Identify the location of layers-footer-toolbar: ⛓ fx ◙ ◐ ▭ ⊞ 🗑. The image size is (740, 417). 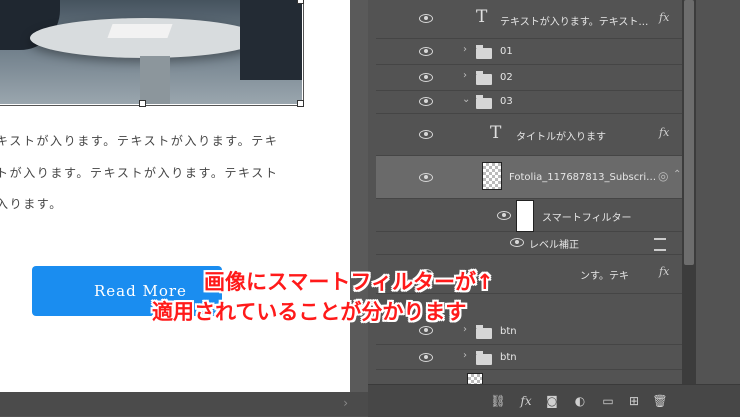
(554, 400).